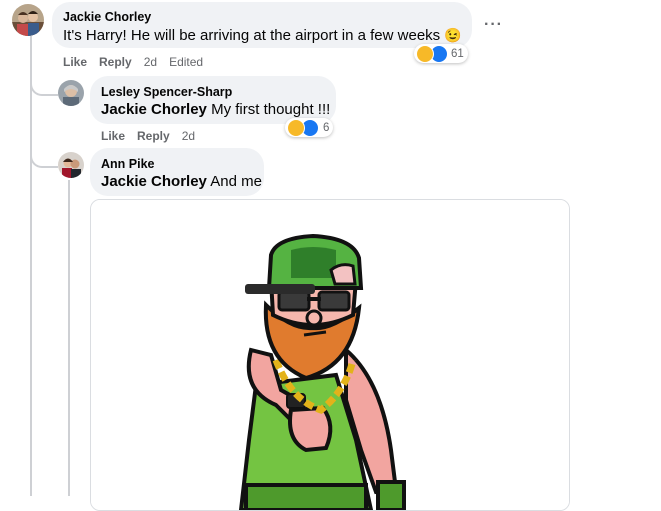  Describe the element at coordinates (326, 127) in the screenshot. I see `reaction-count: 6` at that location.